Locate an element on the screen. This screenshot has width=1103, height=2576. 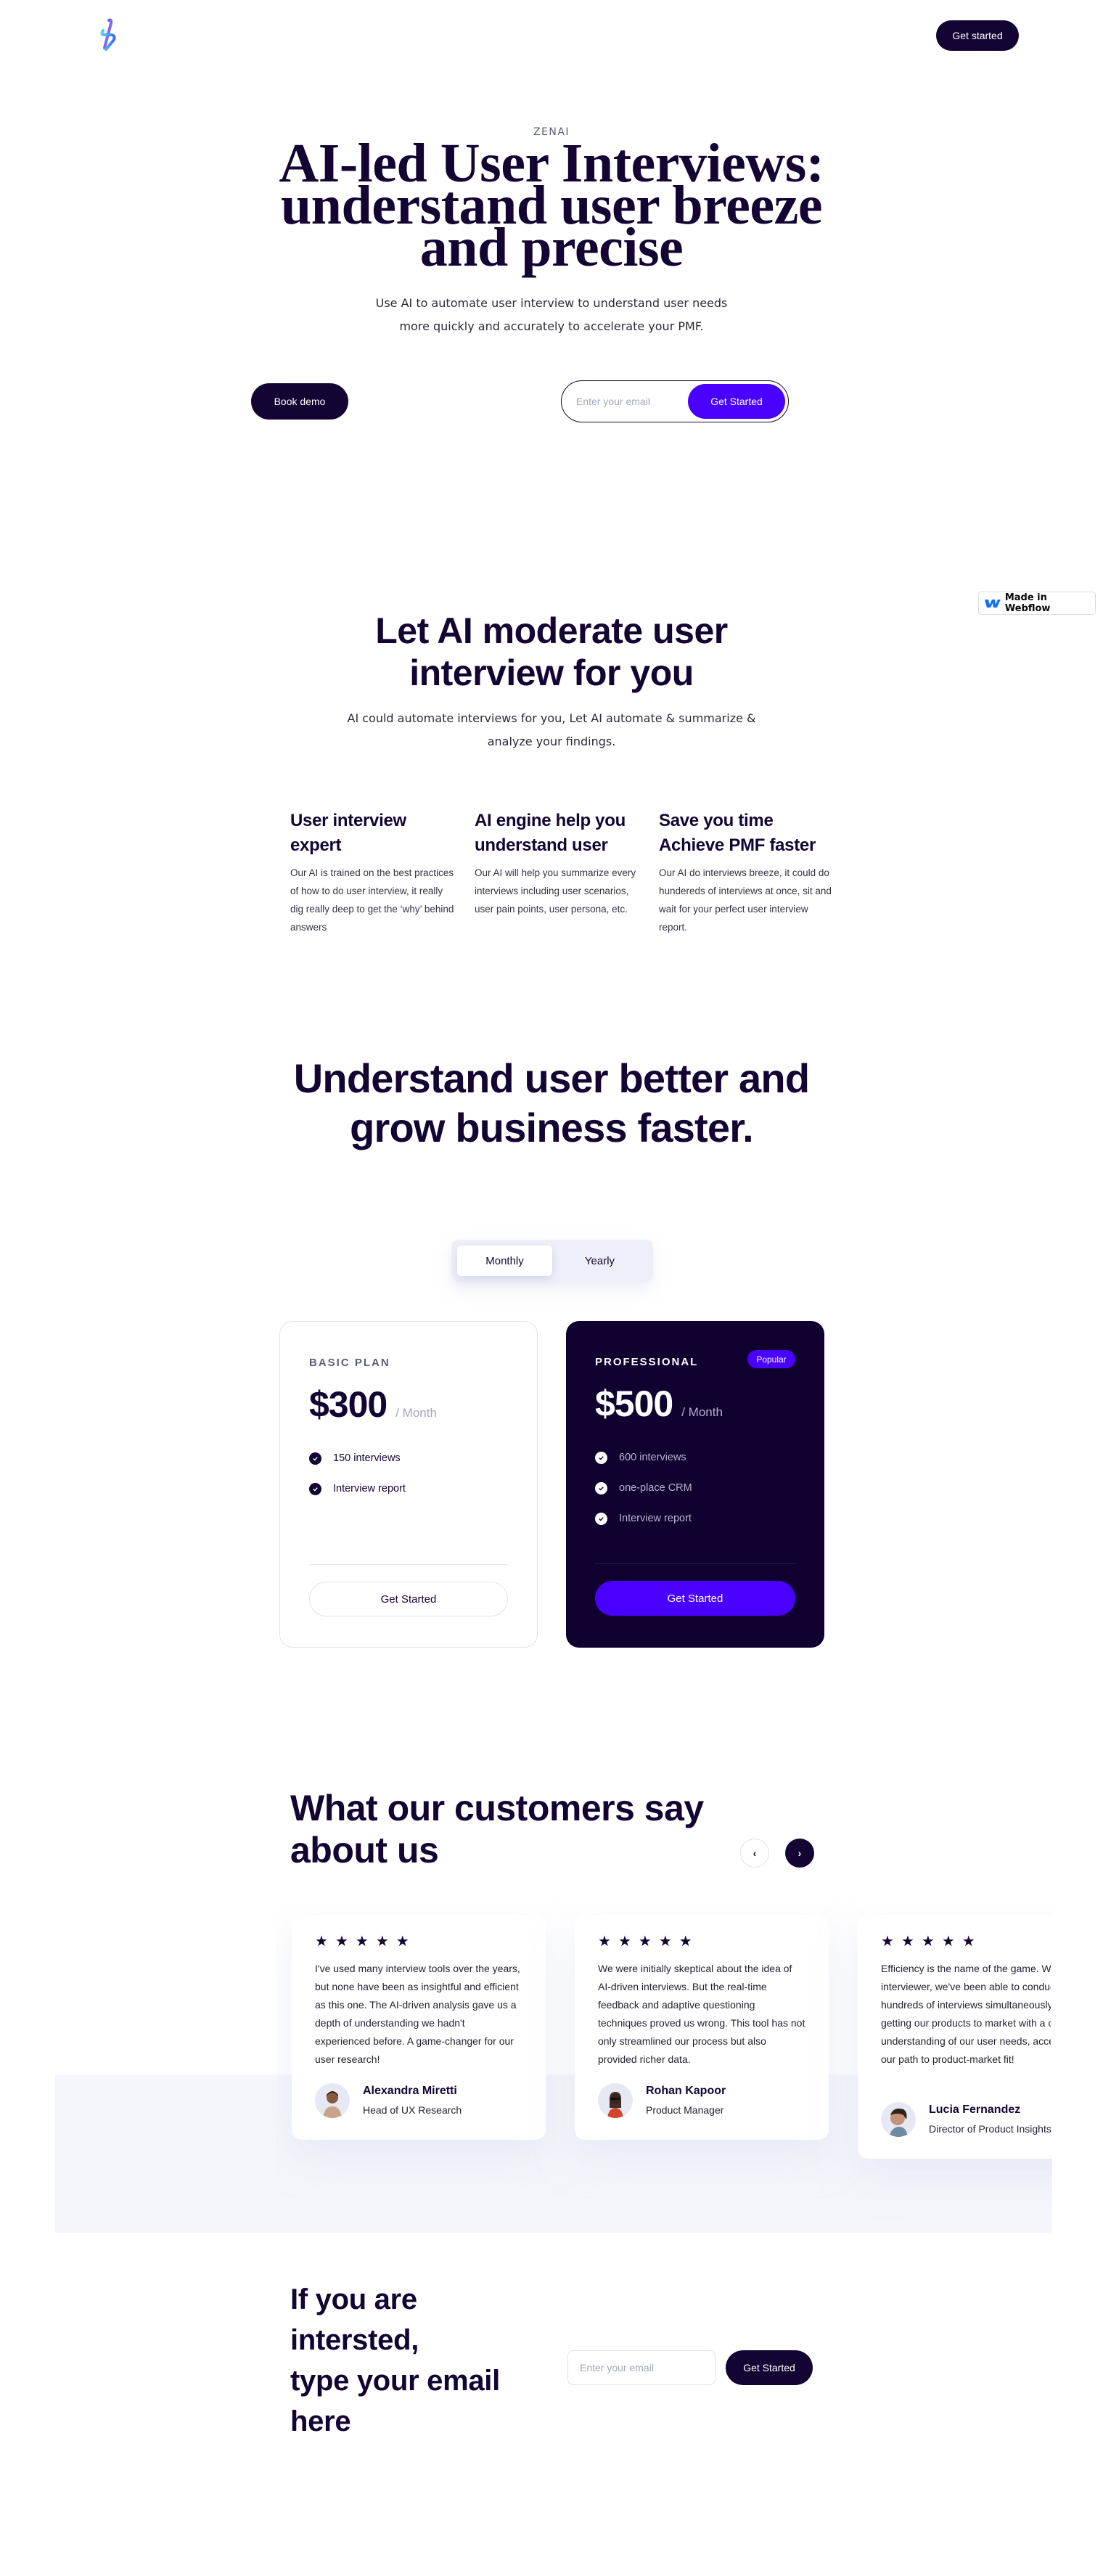
plan-feature-label: 600 interviews is located at coordinates (652, 1458).